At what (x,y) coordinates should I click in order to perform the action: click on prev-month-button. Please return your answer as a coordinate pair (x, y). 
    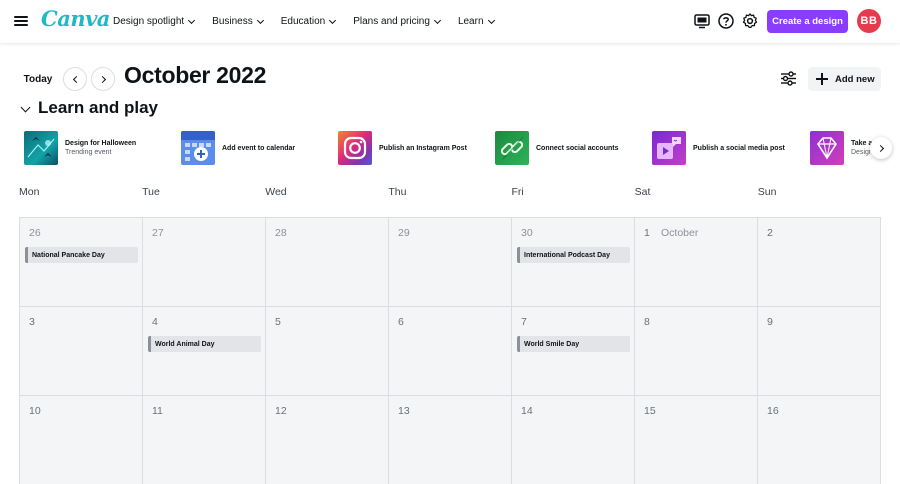
    Looking at the image, I should click on (75, 79).